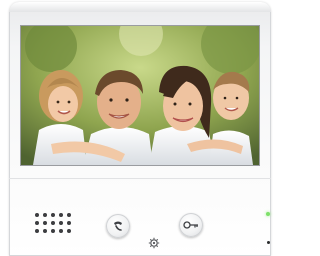  What do you see at coordinates (154, 243) in the screenshot?
I see `gear-icon` at bounding box center [154, 243].